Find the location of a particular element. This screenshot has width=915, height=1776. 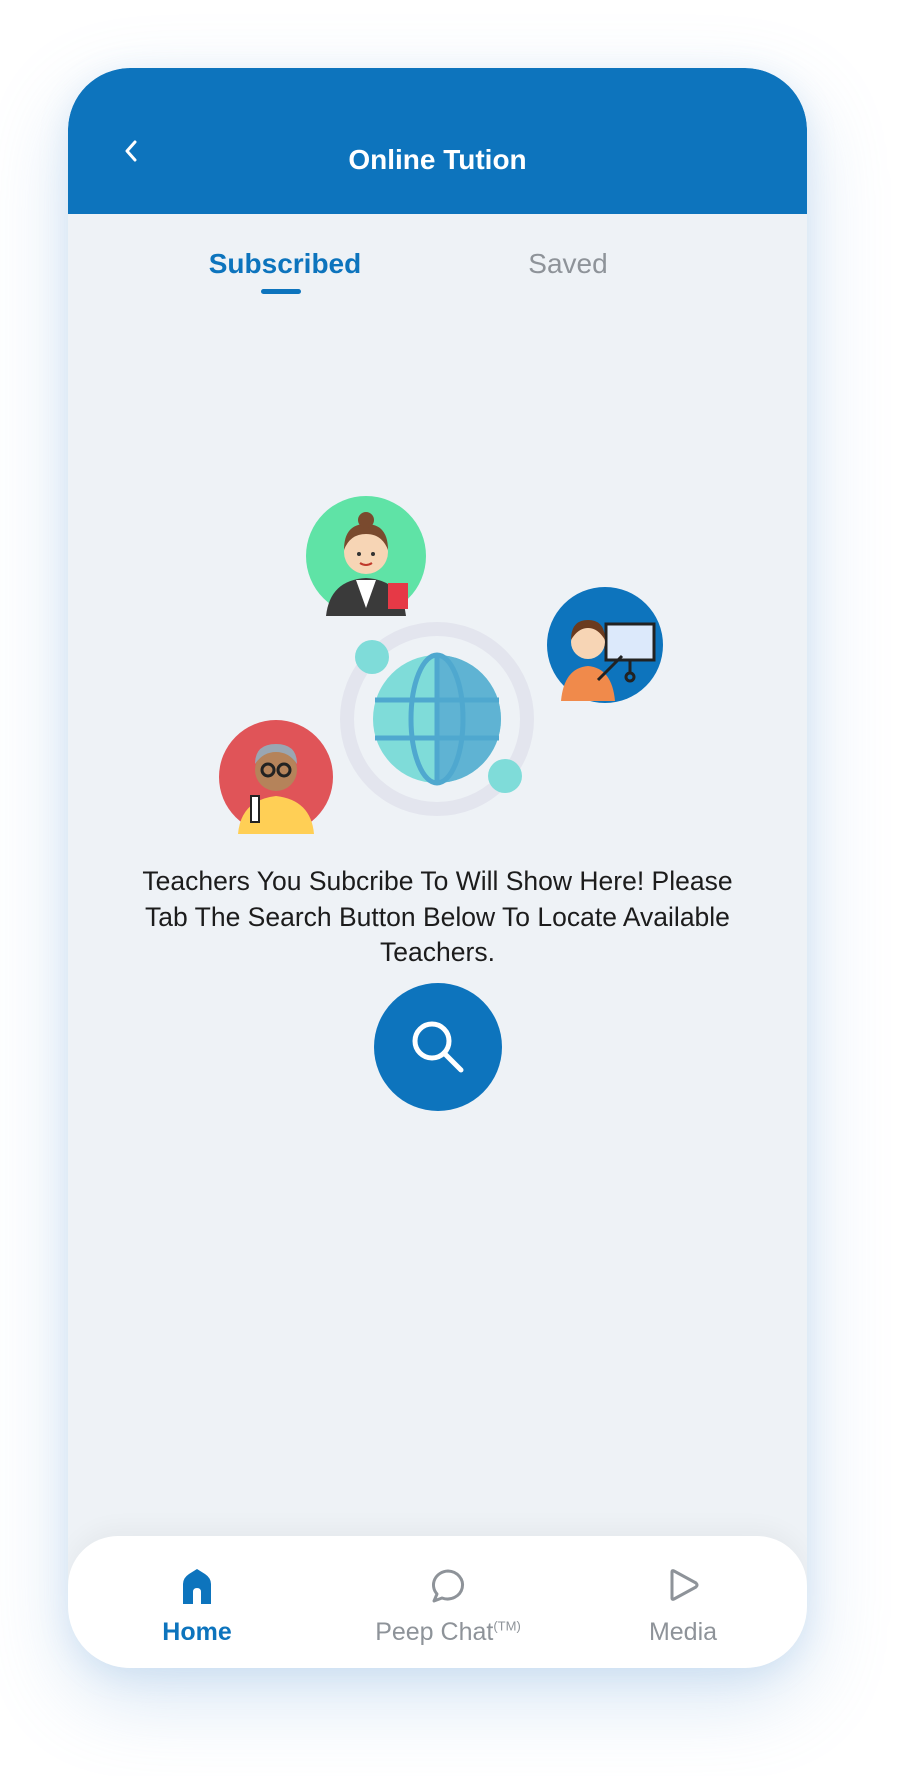

elderly-teacher-avatar-icon is located at coordinates (276, 777).